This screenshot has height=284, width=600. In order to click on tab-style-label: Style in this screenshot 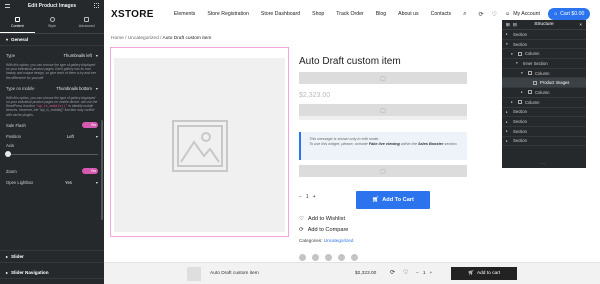, I will do `click(52, 26)`.